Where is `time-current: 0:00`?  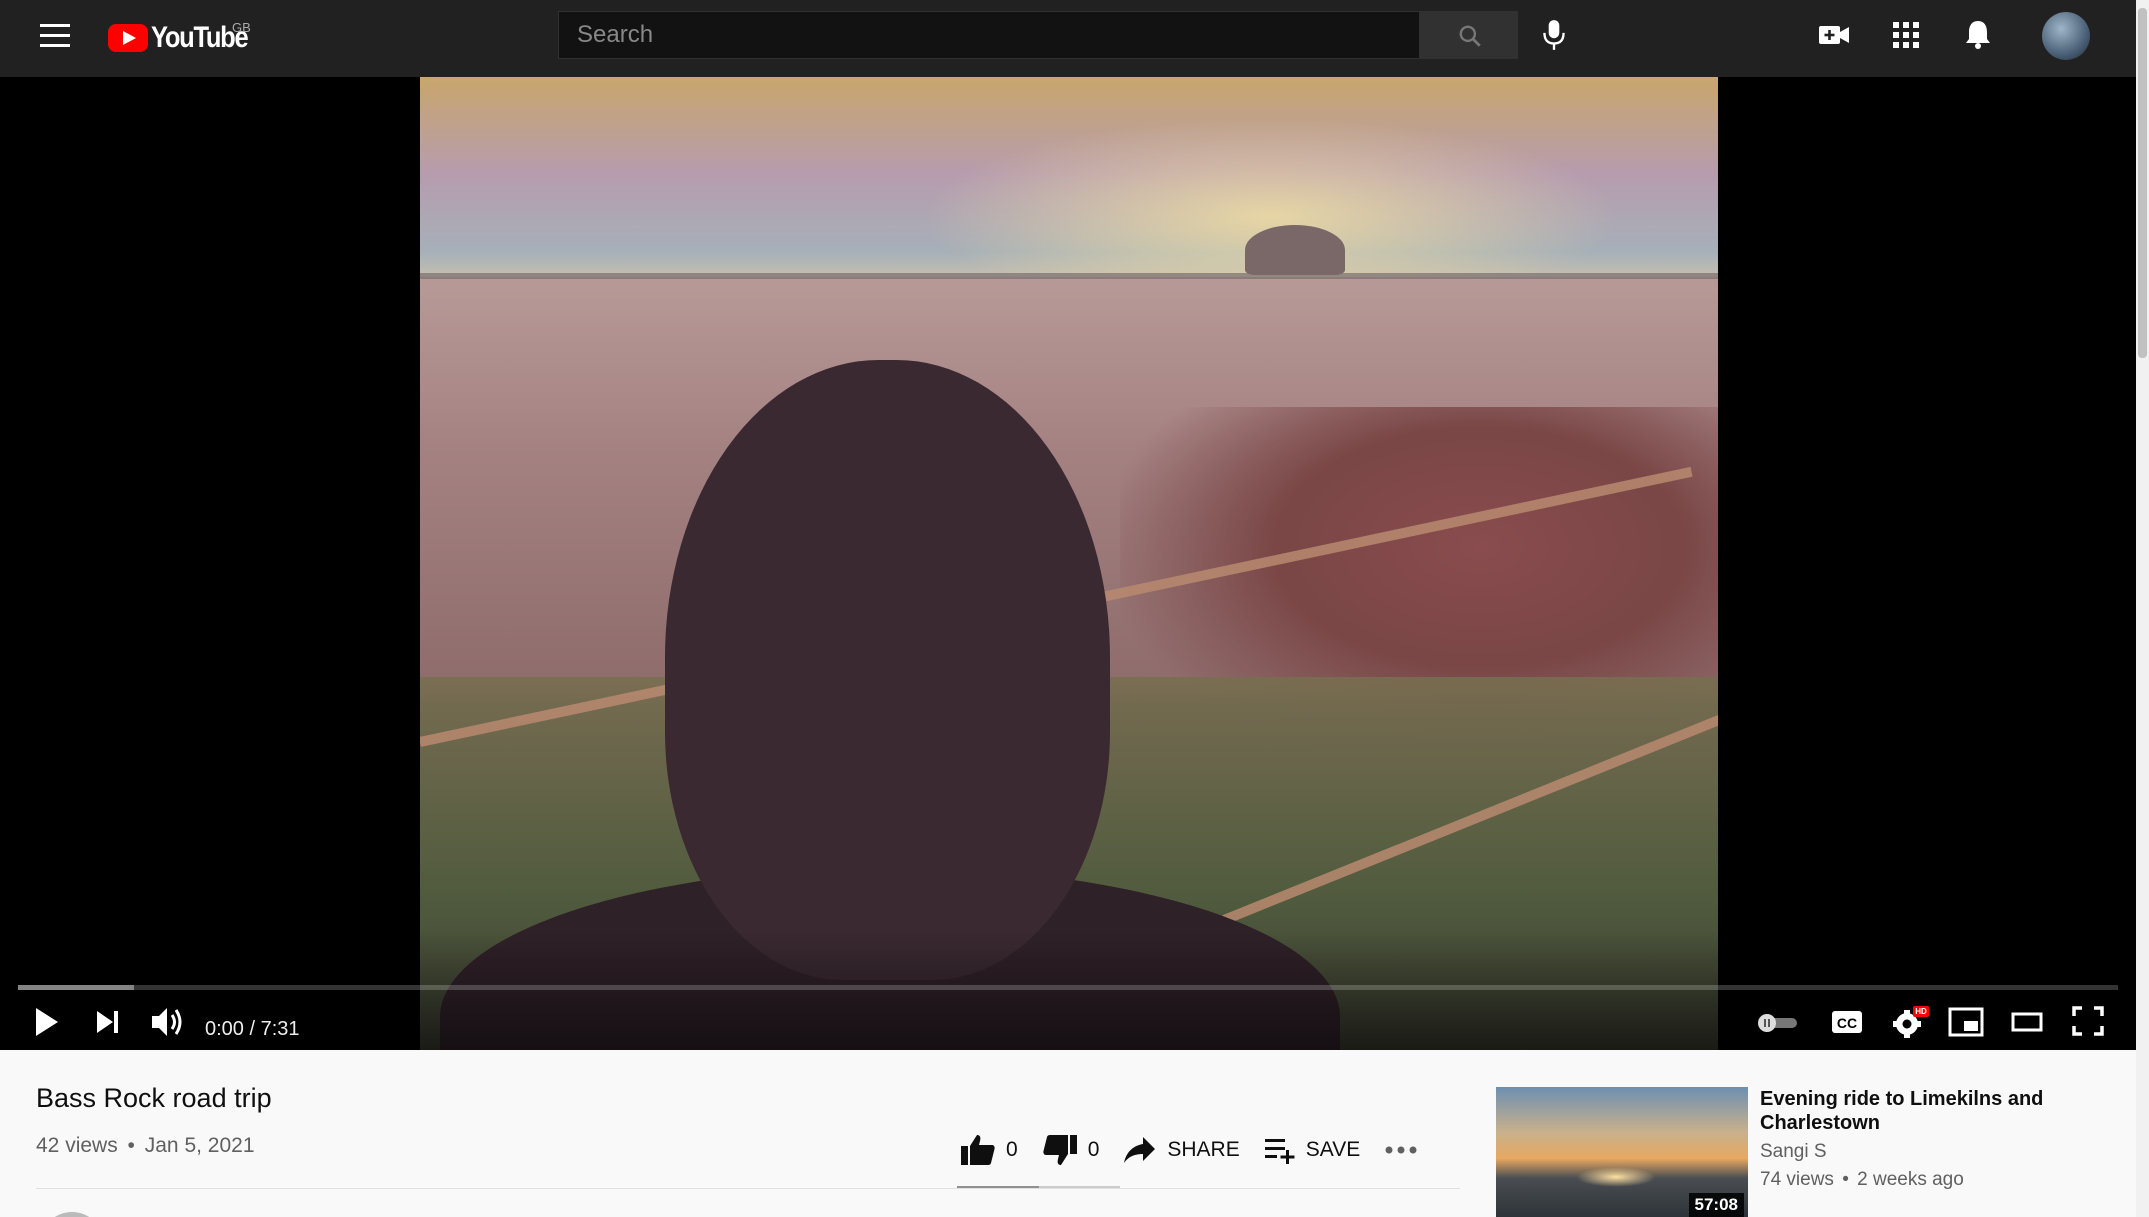
time-current: 0:00 is located at coordinates (224, 1029).